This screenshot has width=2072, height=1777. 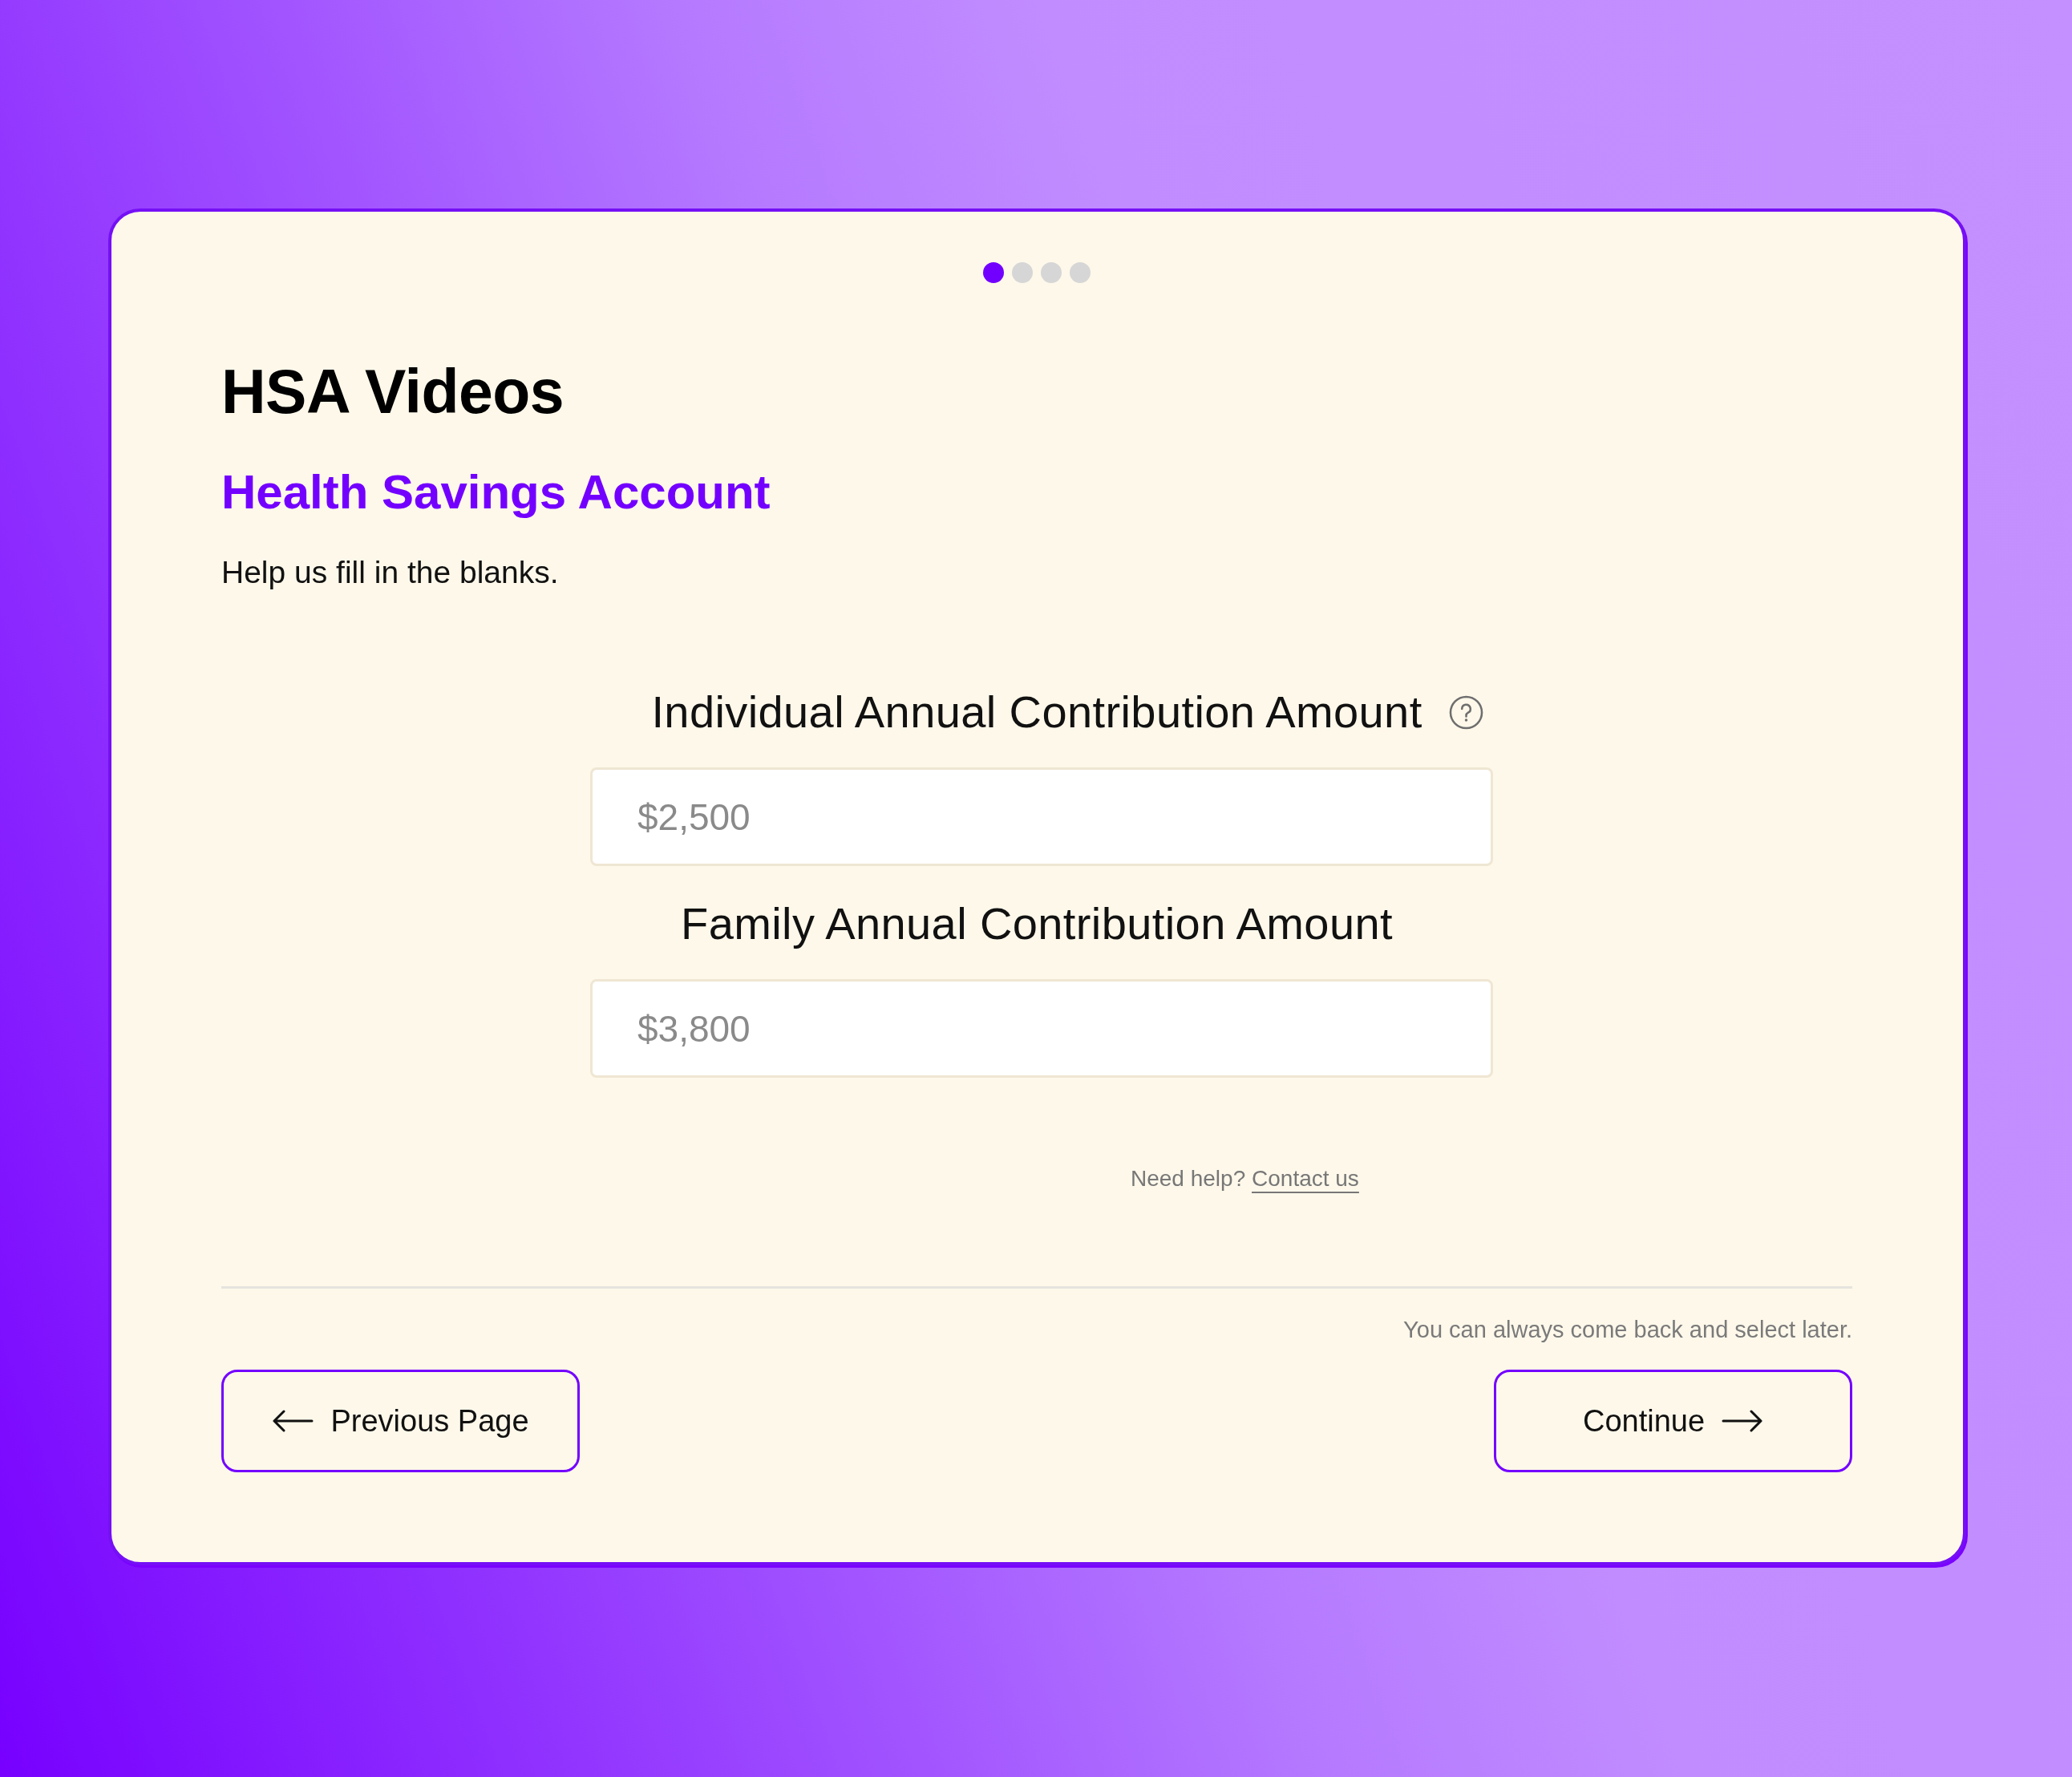 What do you see at coordinates (1305, 1178) in the screenshot?
I see `contact-link: Contact us` at bounding box center [1305, 1178].